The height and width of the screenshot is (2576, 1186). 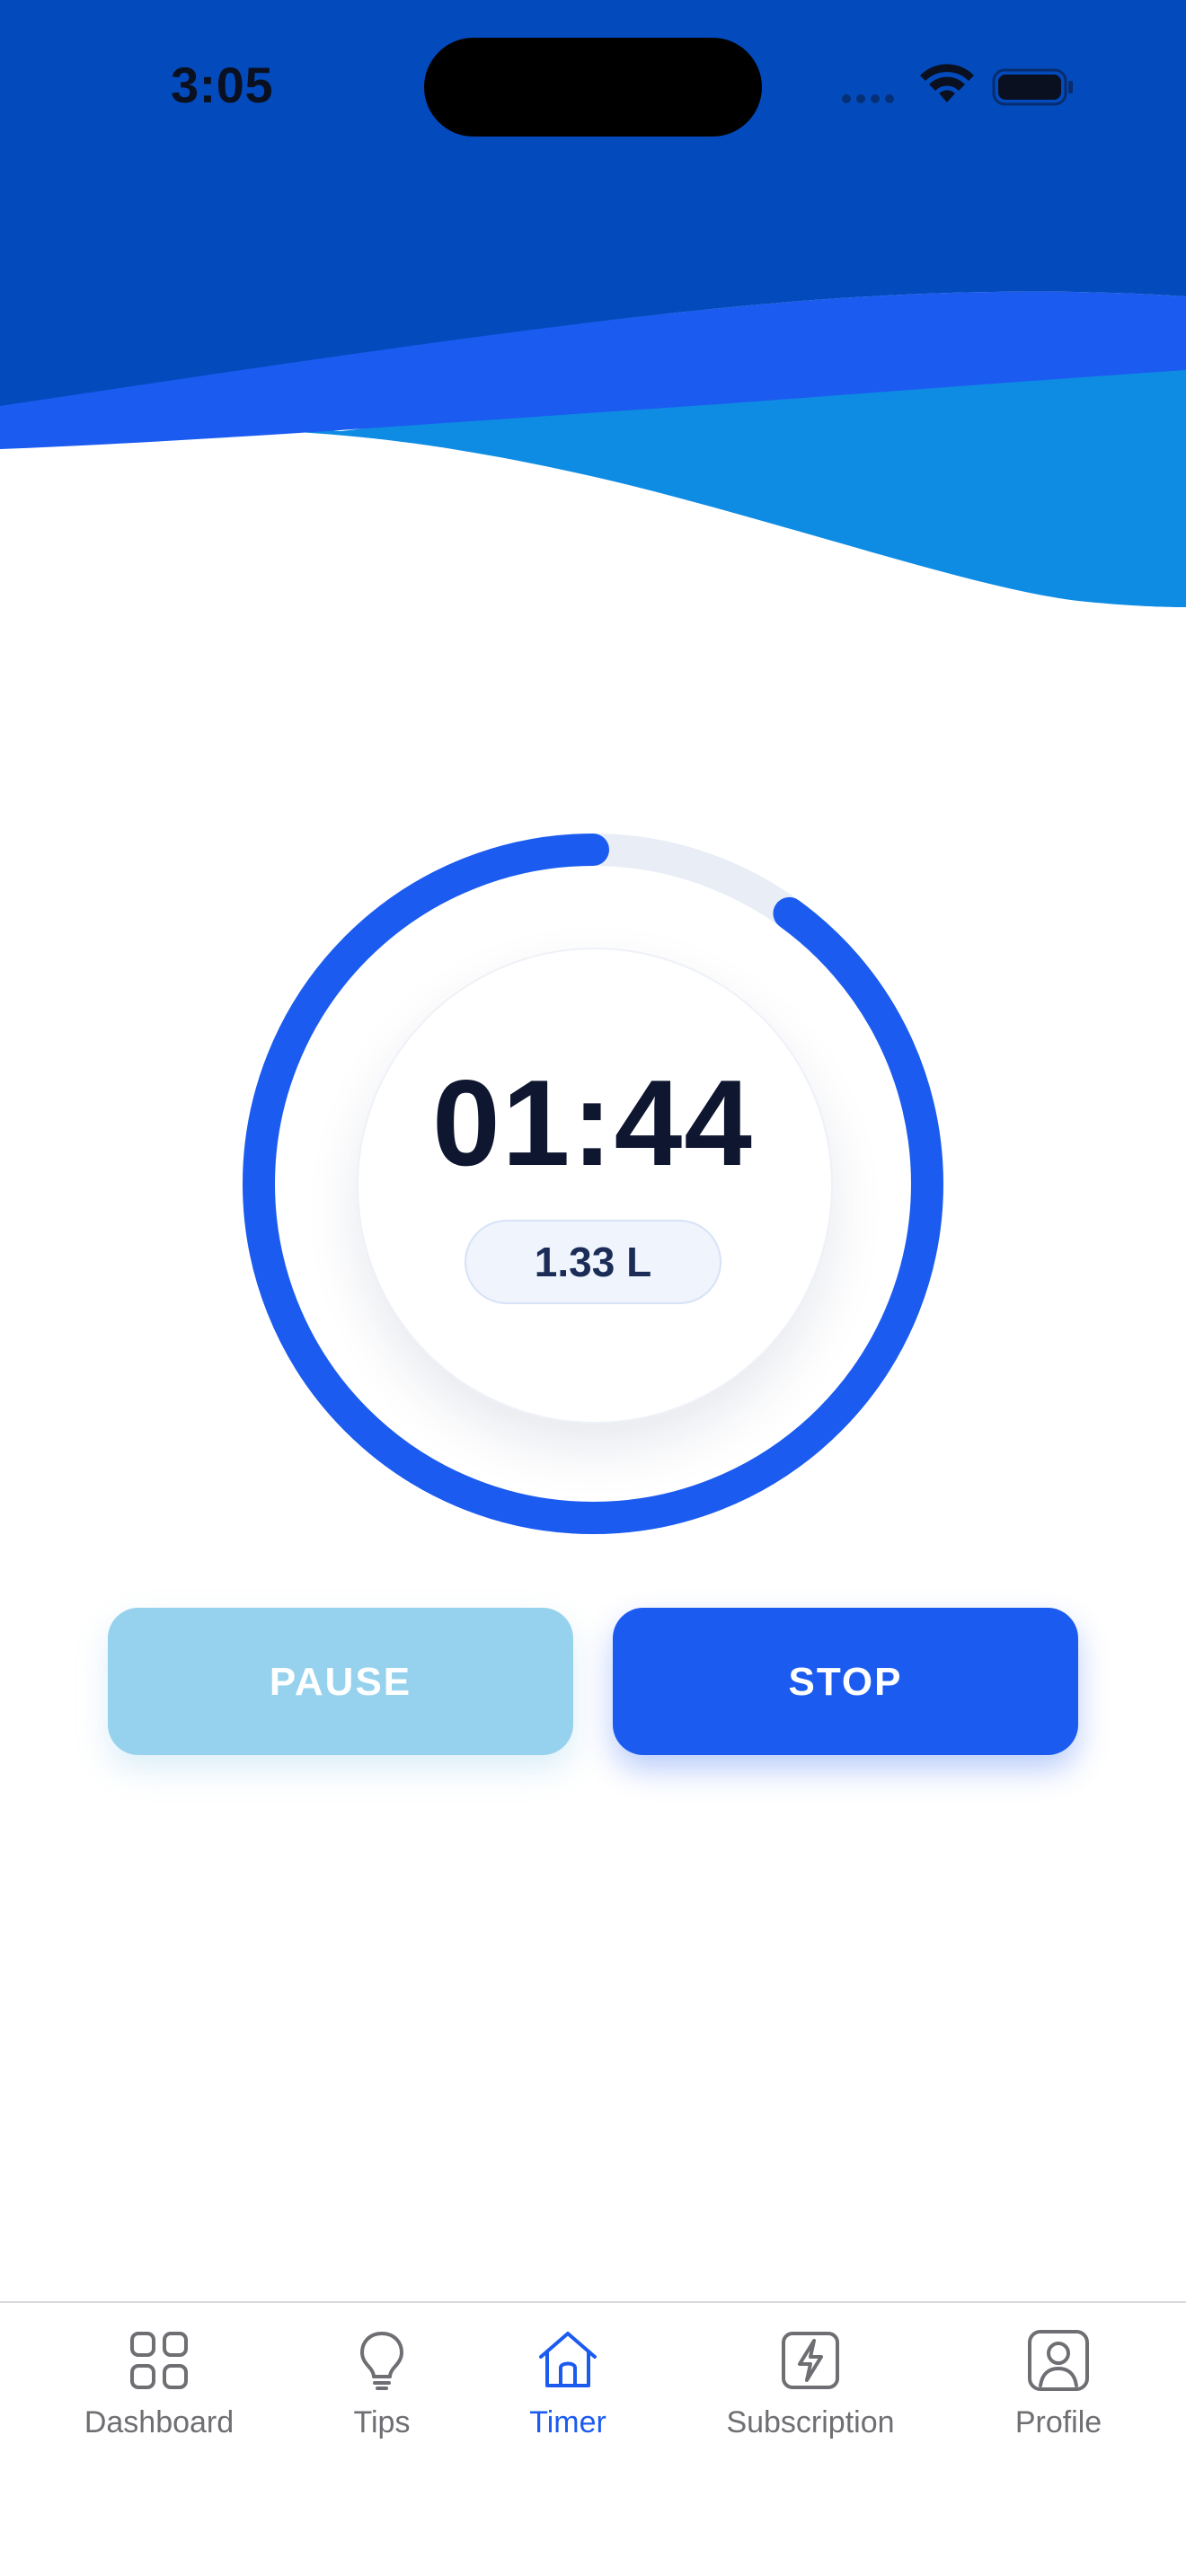 What do you see at coordinates (593, 1262) in the screenshot?
I see `volume-badge: 1.33 L` at bounding box center [593, 1262].